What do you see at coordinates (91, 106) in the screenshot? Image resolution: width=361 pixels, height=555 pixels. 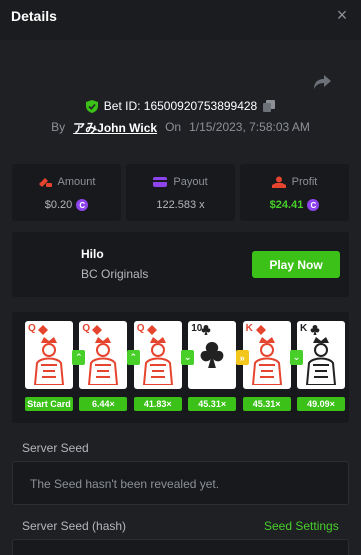 I see `shield-check-icon` at bounding box center [91, 106].